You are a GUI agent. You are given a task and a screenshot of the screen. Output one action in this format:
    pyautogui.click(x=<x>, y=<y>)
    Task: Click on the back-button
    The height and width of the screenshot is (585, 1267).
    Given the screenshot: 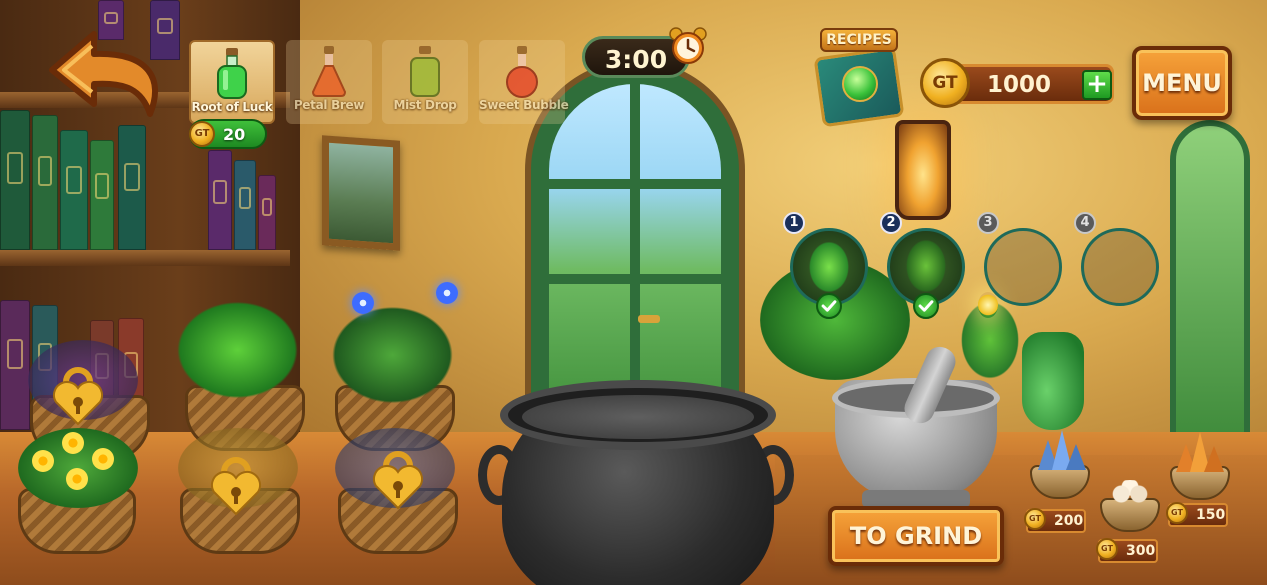 What is the action you would take?
    pyautogui.click(x=108, y=74)
    